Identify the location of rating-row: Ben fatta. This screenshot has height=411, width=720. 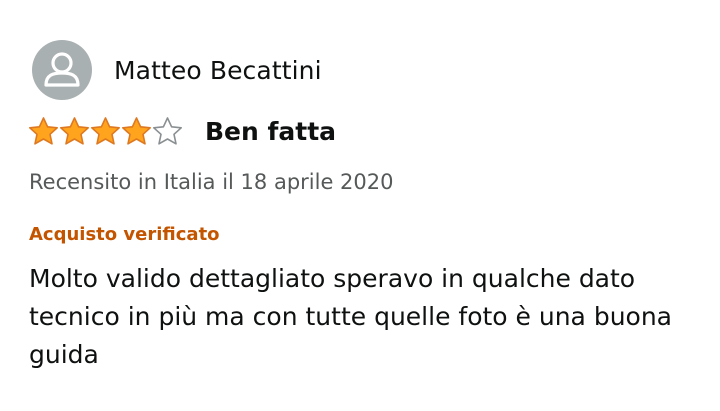
(182, 131).